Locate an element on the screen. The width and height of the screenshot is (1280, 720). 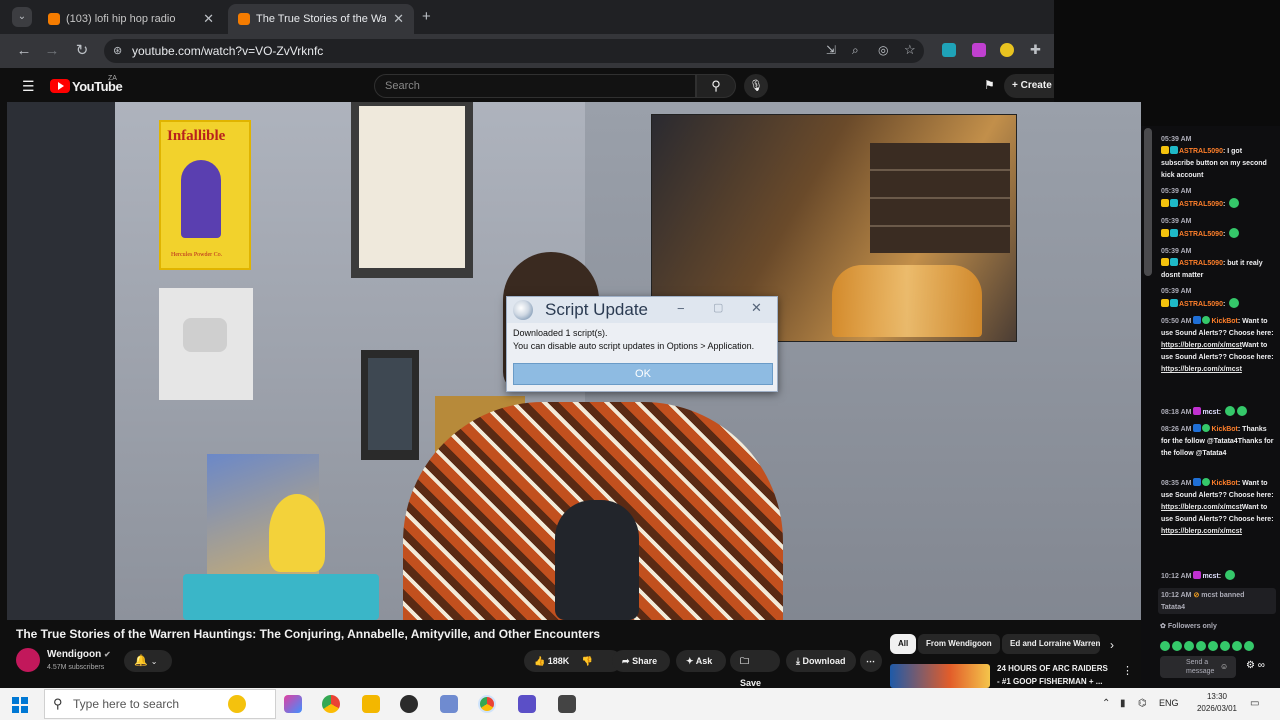
chat-scrollbar is located at coordinates (1148, 202).